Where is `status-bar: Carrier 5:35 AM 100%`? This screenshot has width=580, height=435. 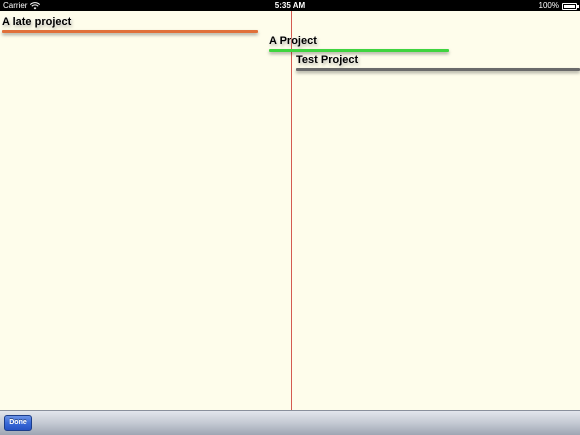 status-bar: Carrier 5:35 AM 100% is located at coordinates (290, 5).